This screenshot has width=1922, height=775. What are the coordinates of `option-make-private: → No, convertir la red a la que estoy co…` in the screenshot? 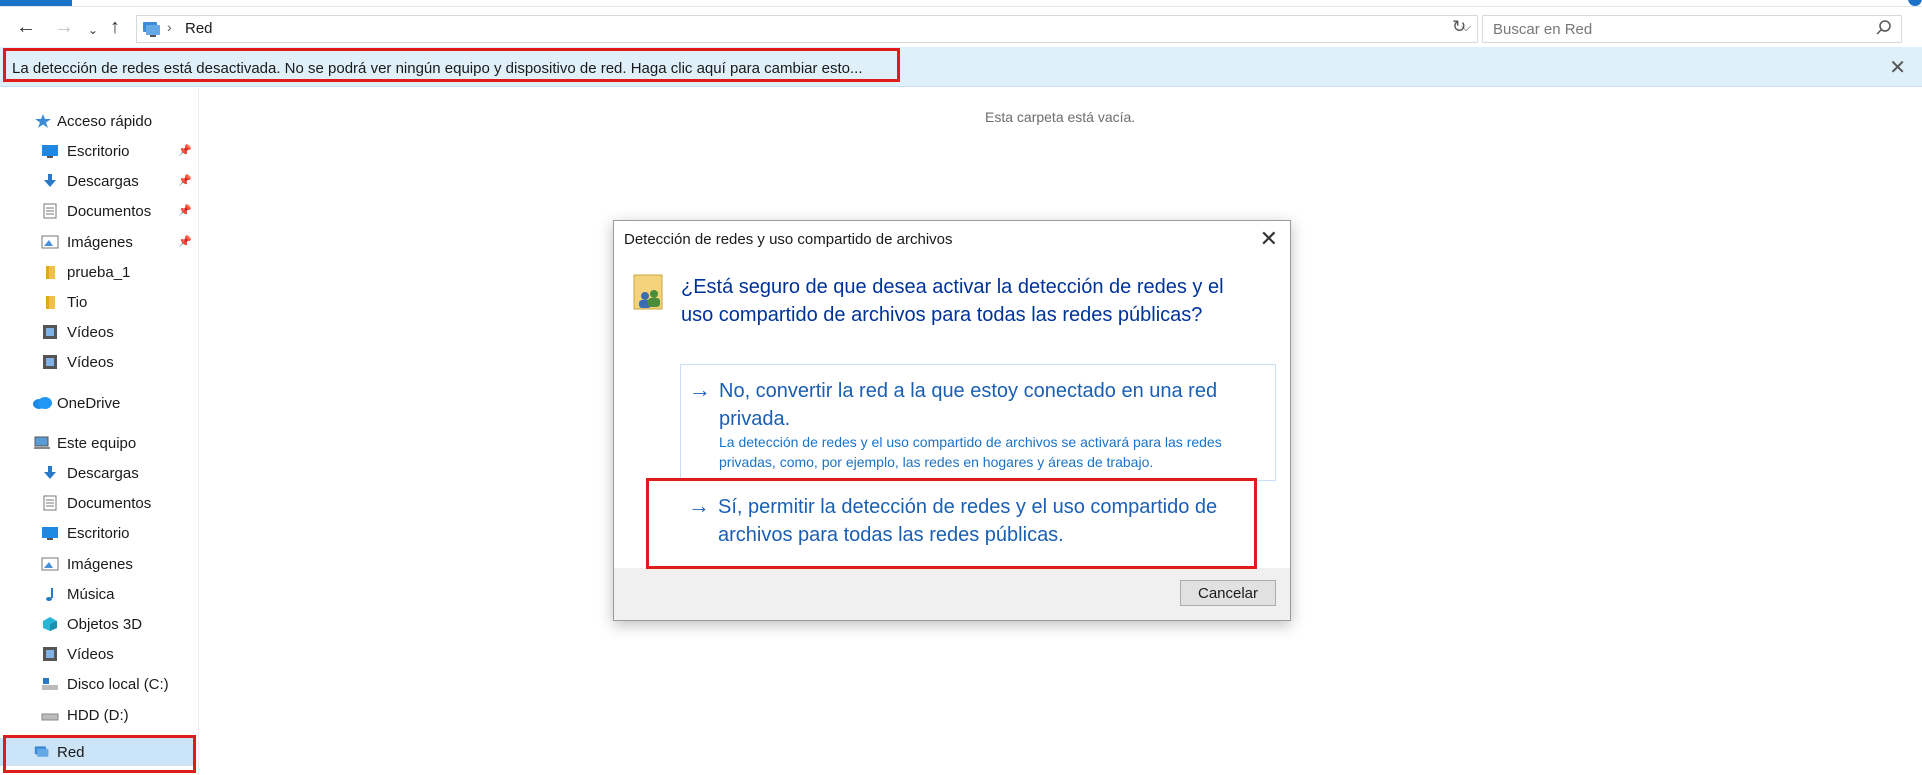 It's located at (978, 422).